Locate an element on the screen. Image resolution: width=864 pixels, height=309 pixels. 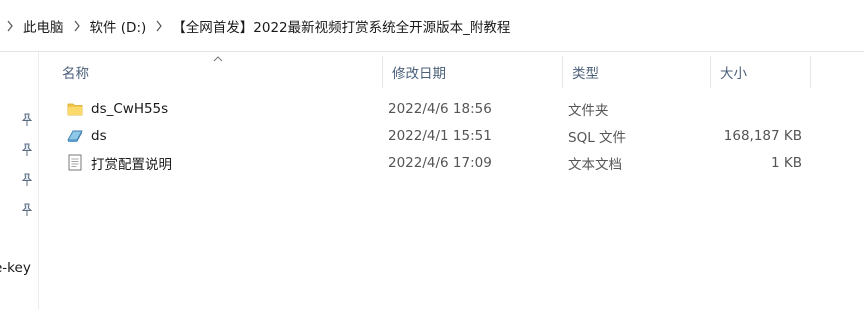
folder-icon is located at coordinates (75, 109).